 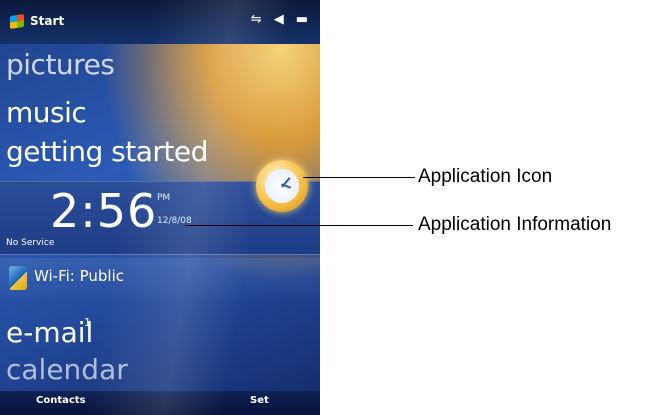 What do you see at coordinates (30, 243) in the screenshot?
I see `service-status: No Service` at bounding box center [30, 243].